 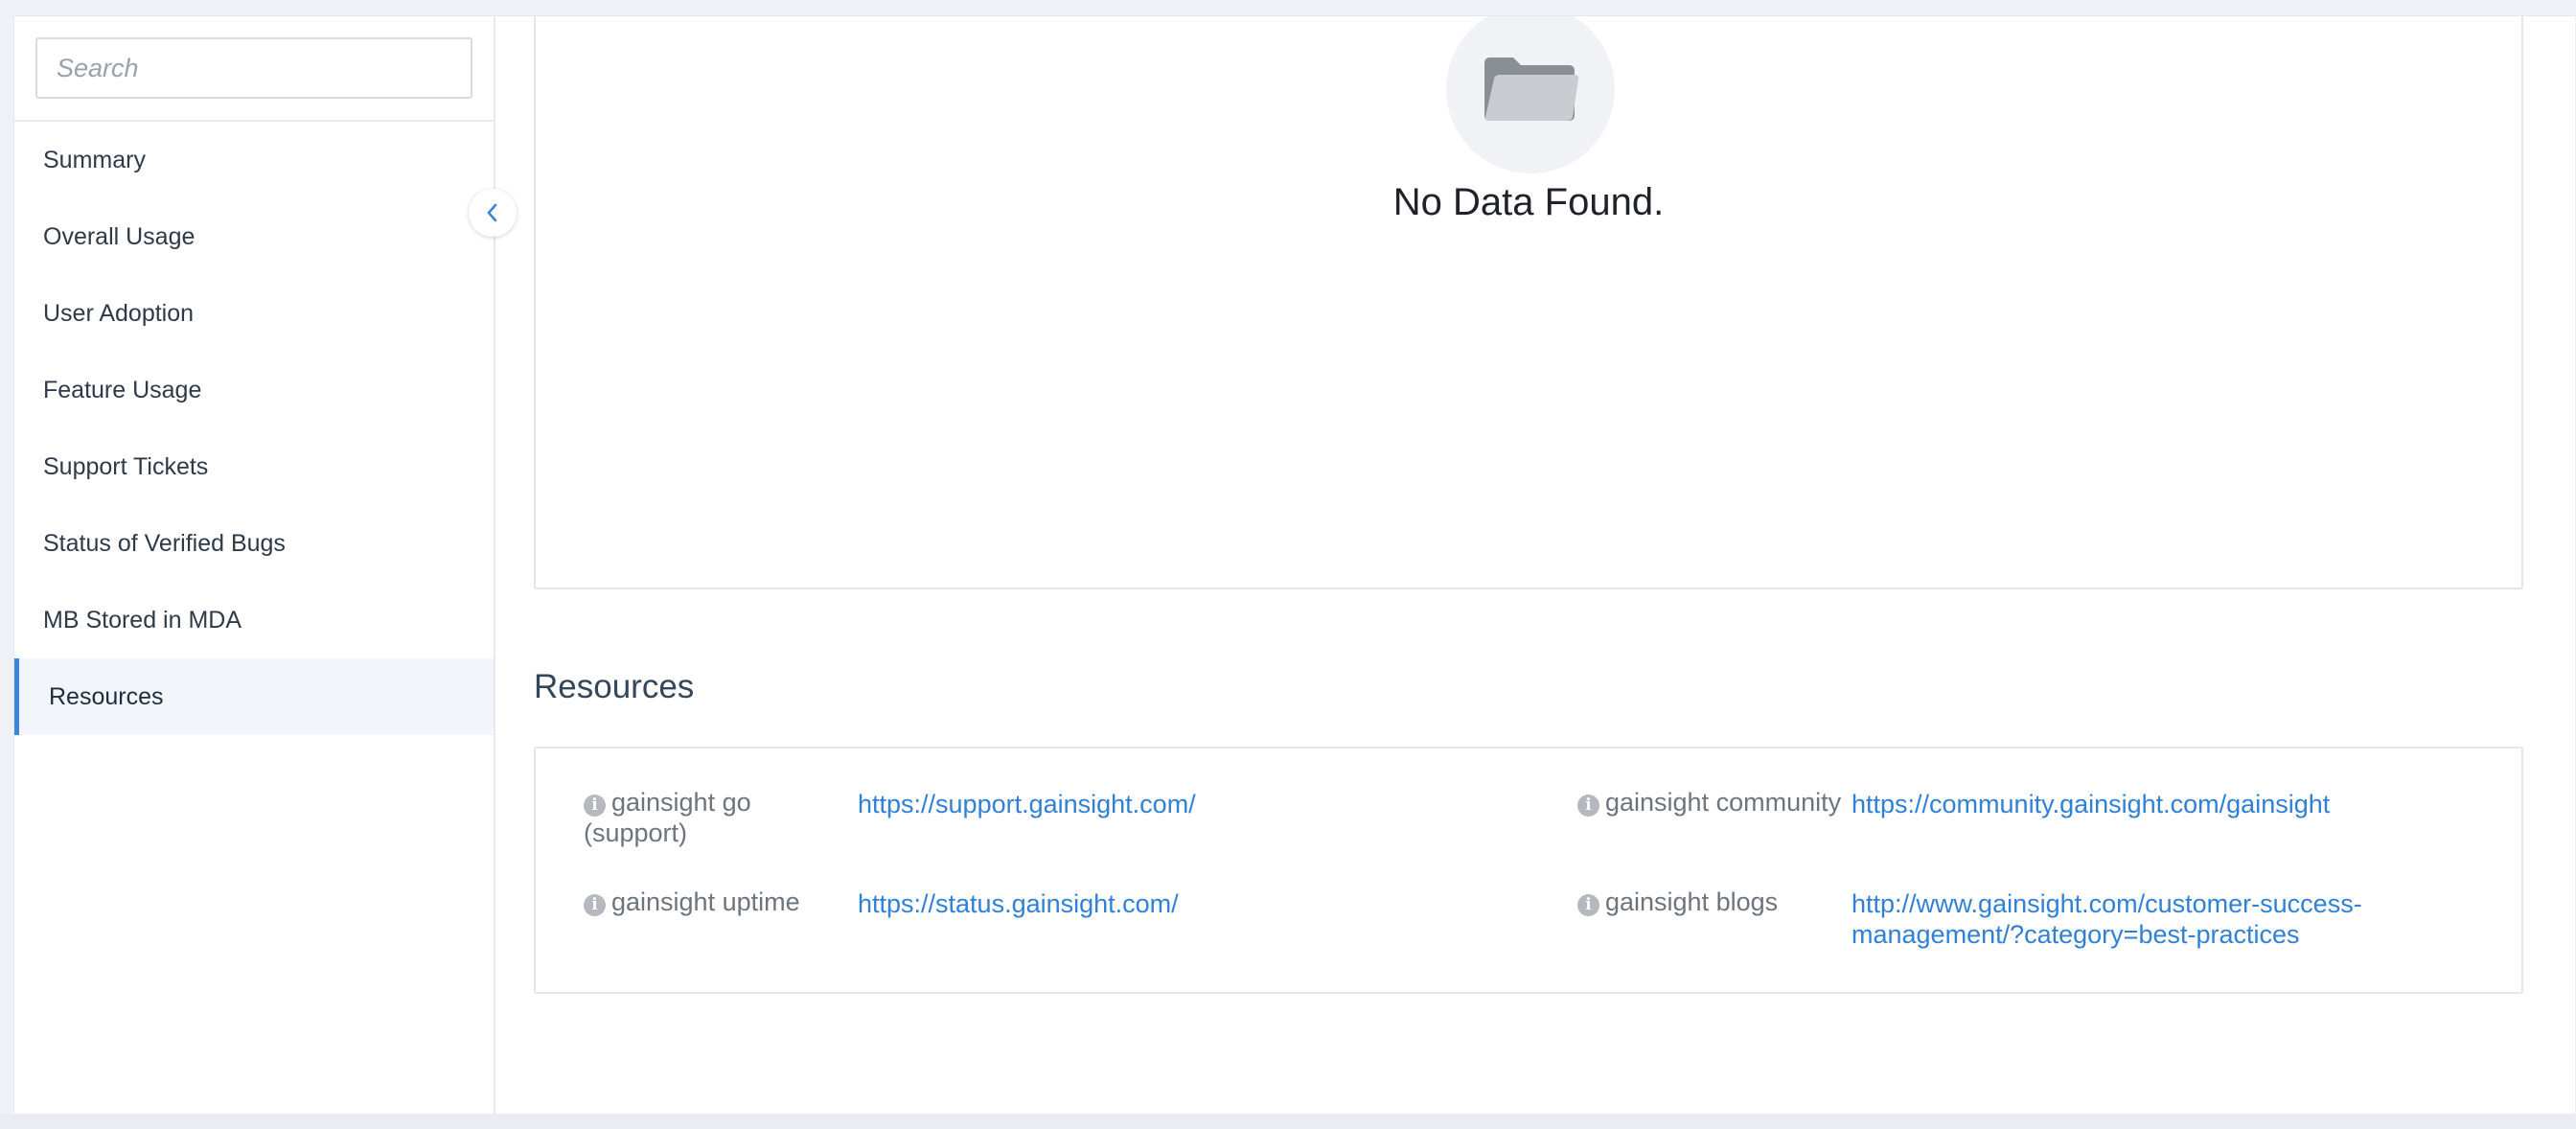 I want to click on search-container, so click(x=254, y=69).